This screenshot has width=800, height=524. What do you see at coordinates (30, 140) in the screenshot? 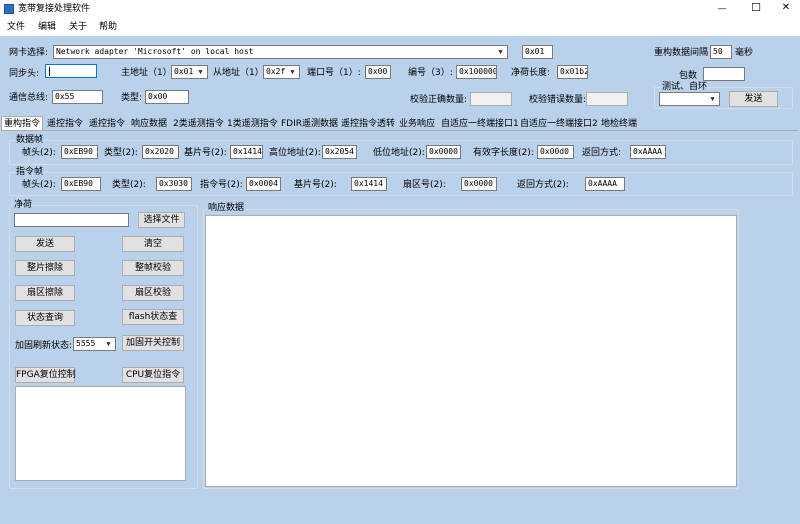
I see `data-frame-title: 数据帧` at bounding box center [30, 140].